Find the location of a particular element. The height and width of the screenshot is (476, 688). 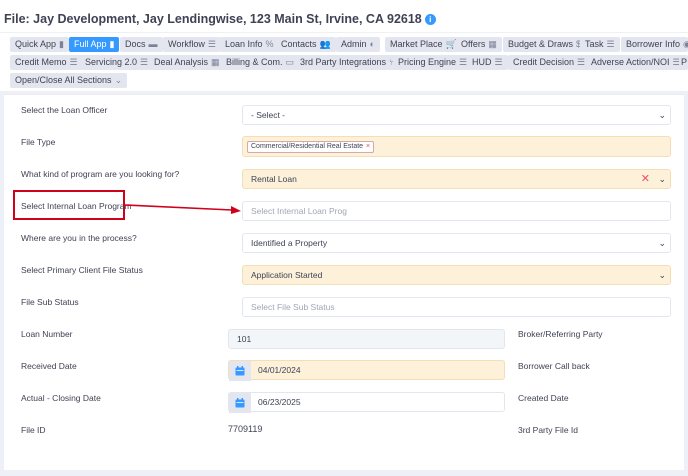

sub-status-input: Select File Sub Status is located at coordinates (456, 307).